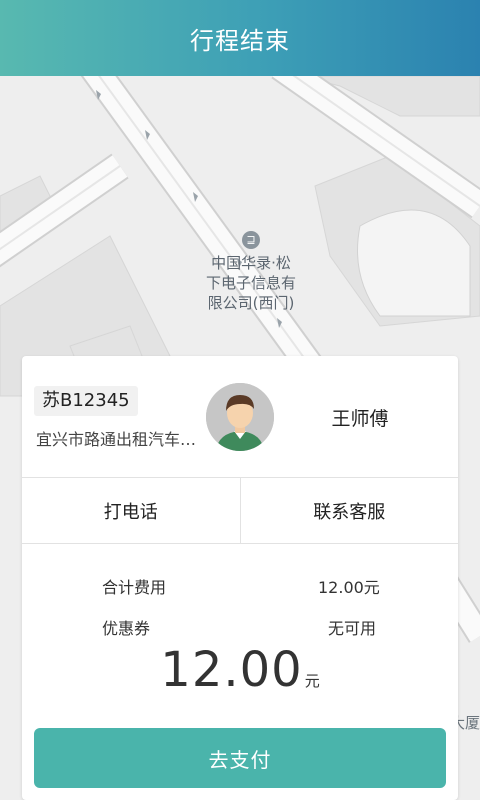 Image resolution: width=480 pixels, height=800 pixels. I want to click on payable-amount: 12.00 元, so click(240, 670).